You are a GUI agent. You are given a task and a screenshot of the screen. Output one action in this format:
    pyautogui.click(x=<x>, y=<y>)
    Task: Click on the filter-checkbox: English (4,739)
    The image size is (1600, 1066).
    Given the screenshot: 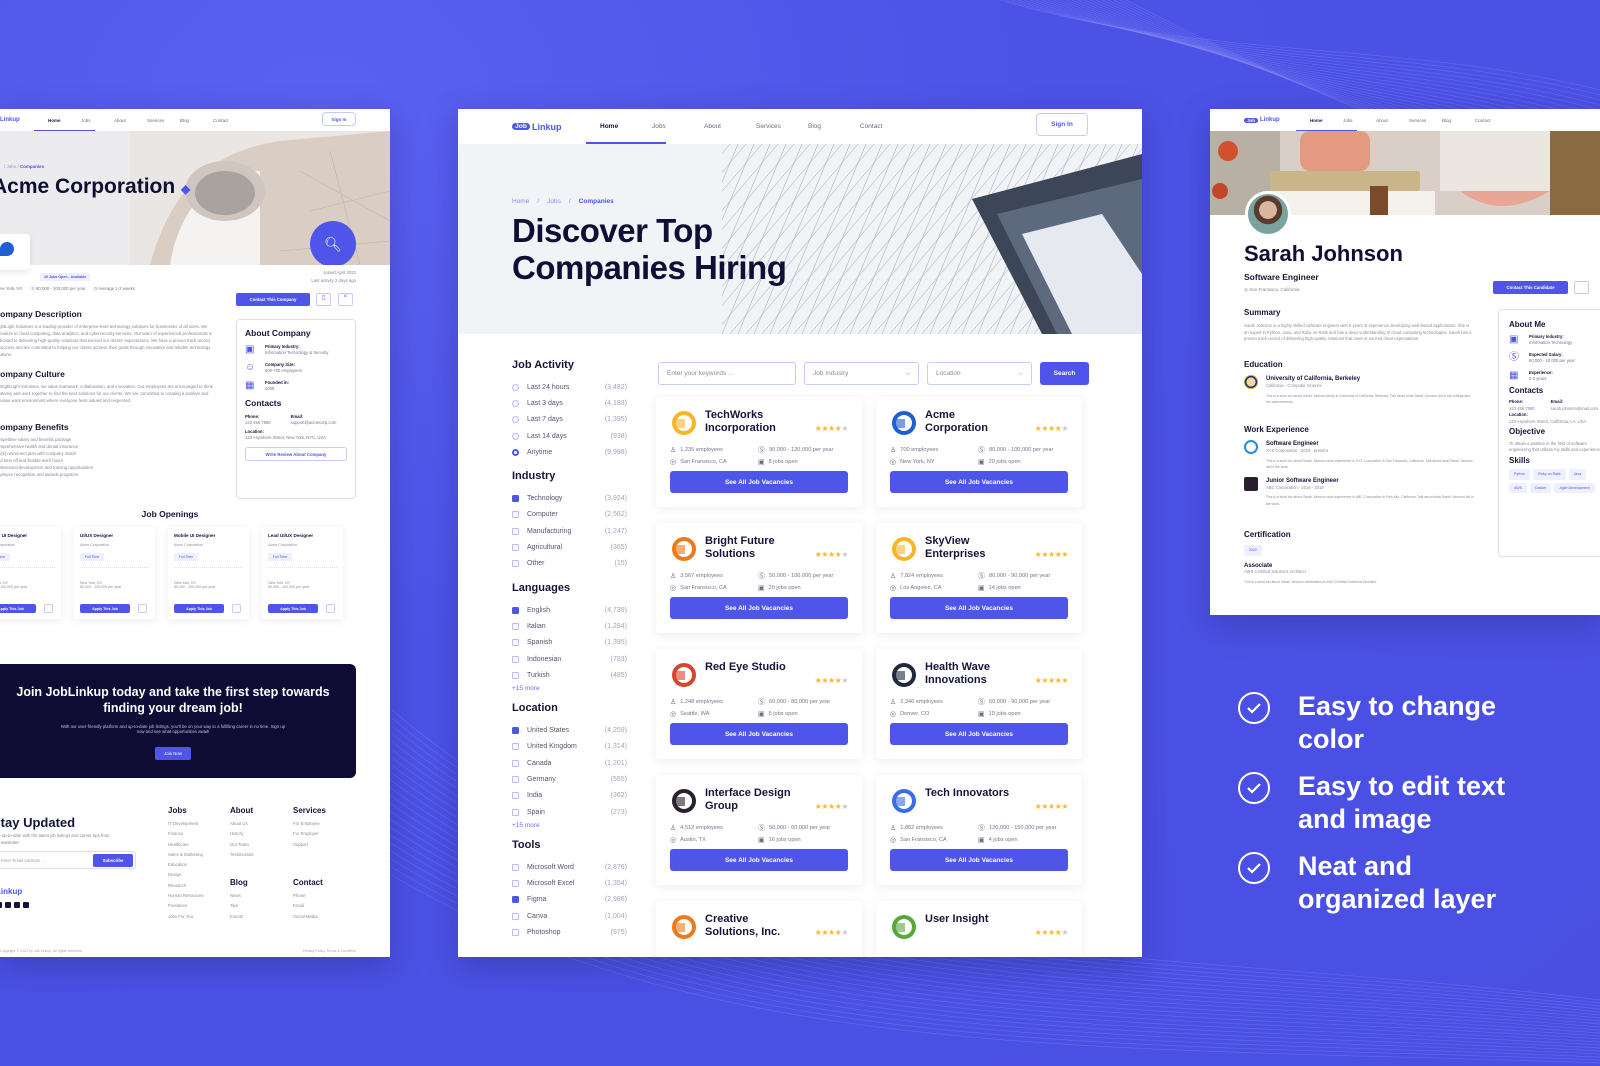 What is the action you would take?
    pyautogui.click(x=569, y=610)
    